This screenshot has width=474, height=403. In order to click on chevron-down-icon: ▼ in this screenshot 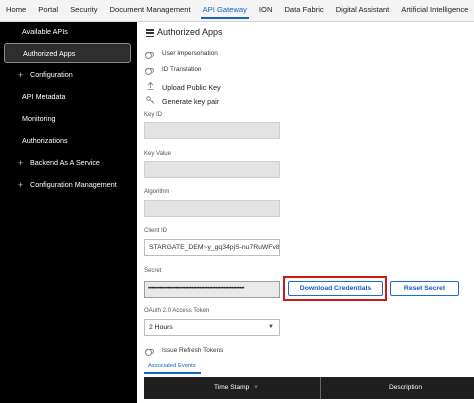, I will do `click(271, 327)`.